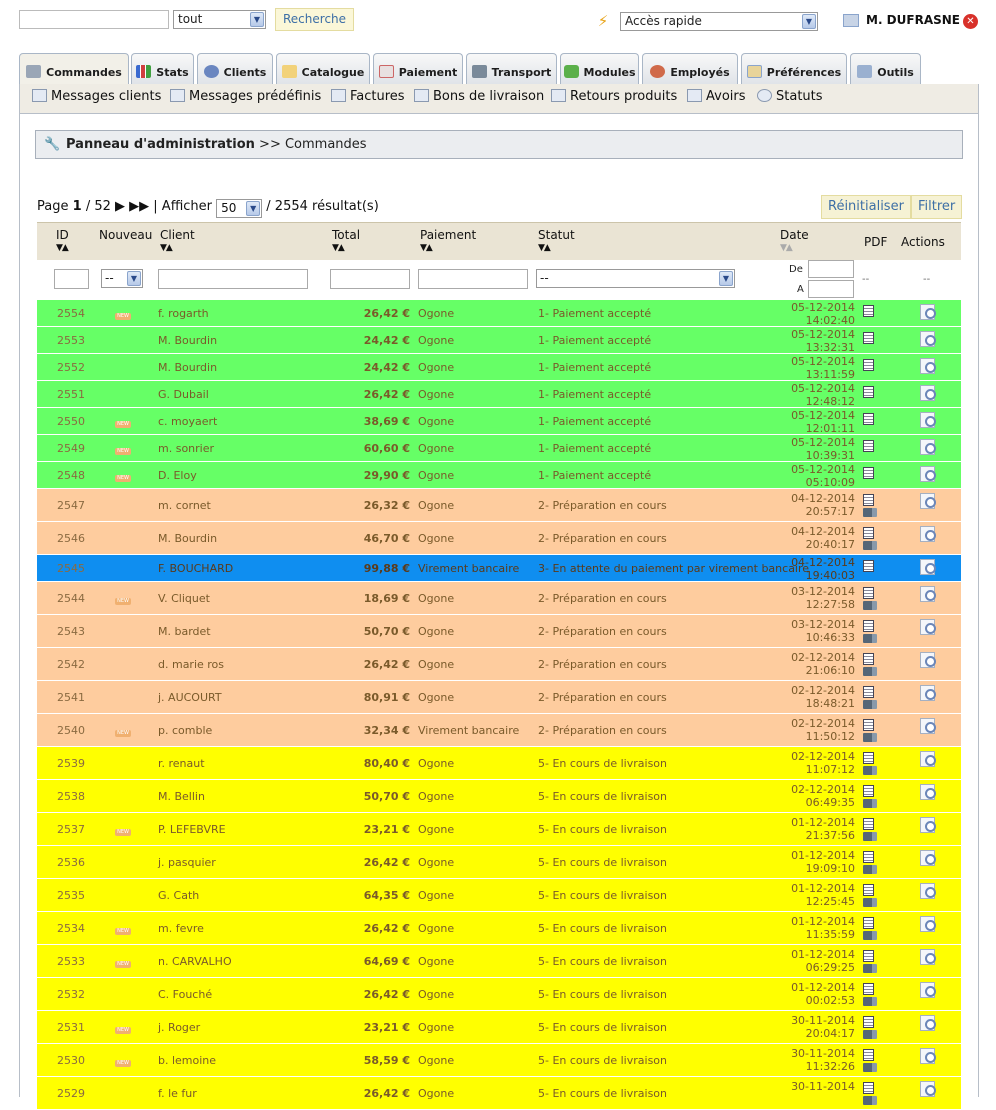  Describe the element at coordinates (479, 96) in the screenshot. I see `subtab-bons-livraison: Bons de livraison` at that location.